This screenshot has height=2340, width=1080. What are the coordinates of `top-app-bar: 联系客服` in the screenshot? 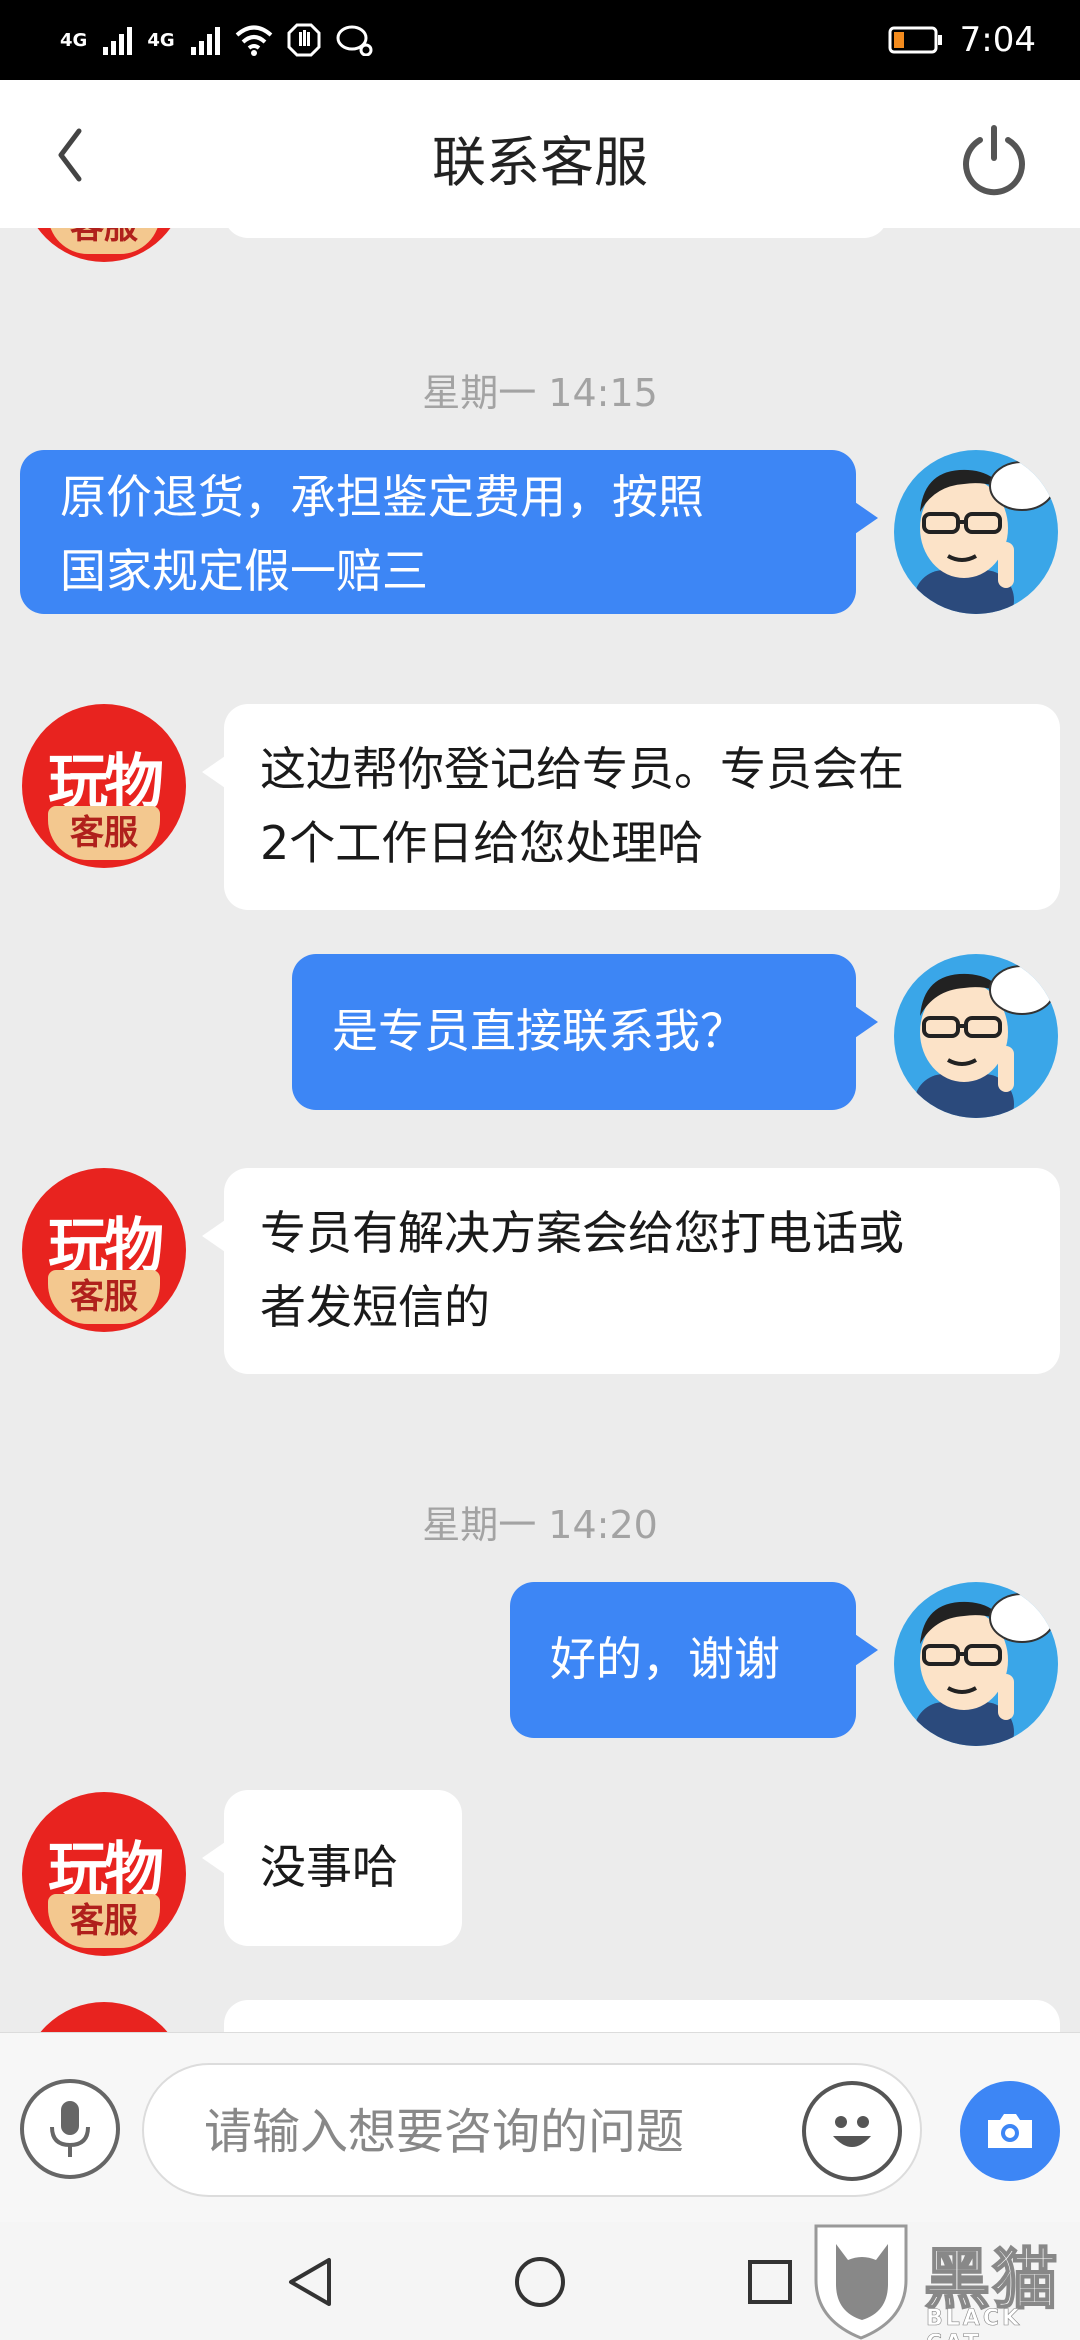 It's located at (540, 154).